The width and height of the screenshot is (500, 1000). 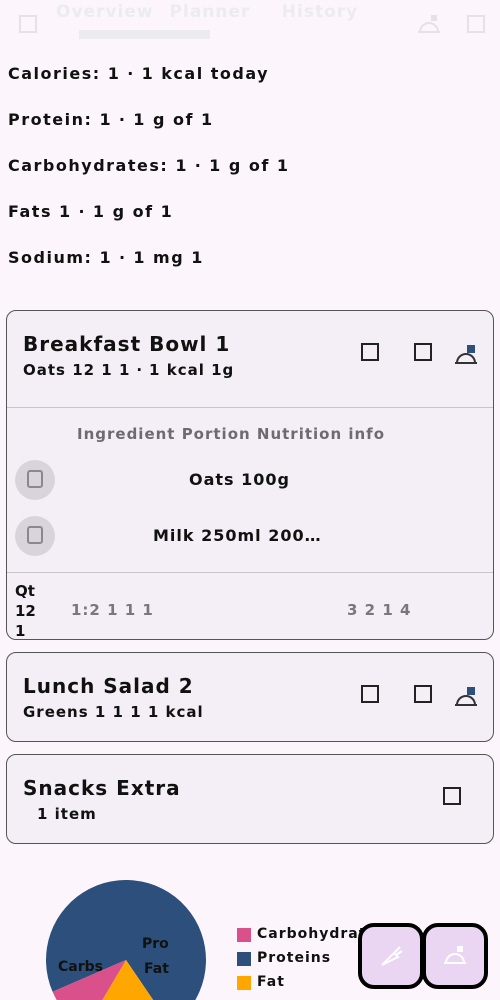 I want to click on meal-title: Lunch Salad 2, so click(x=108, y=686).